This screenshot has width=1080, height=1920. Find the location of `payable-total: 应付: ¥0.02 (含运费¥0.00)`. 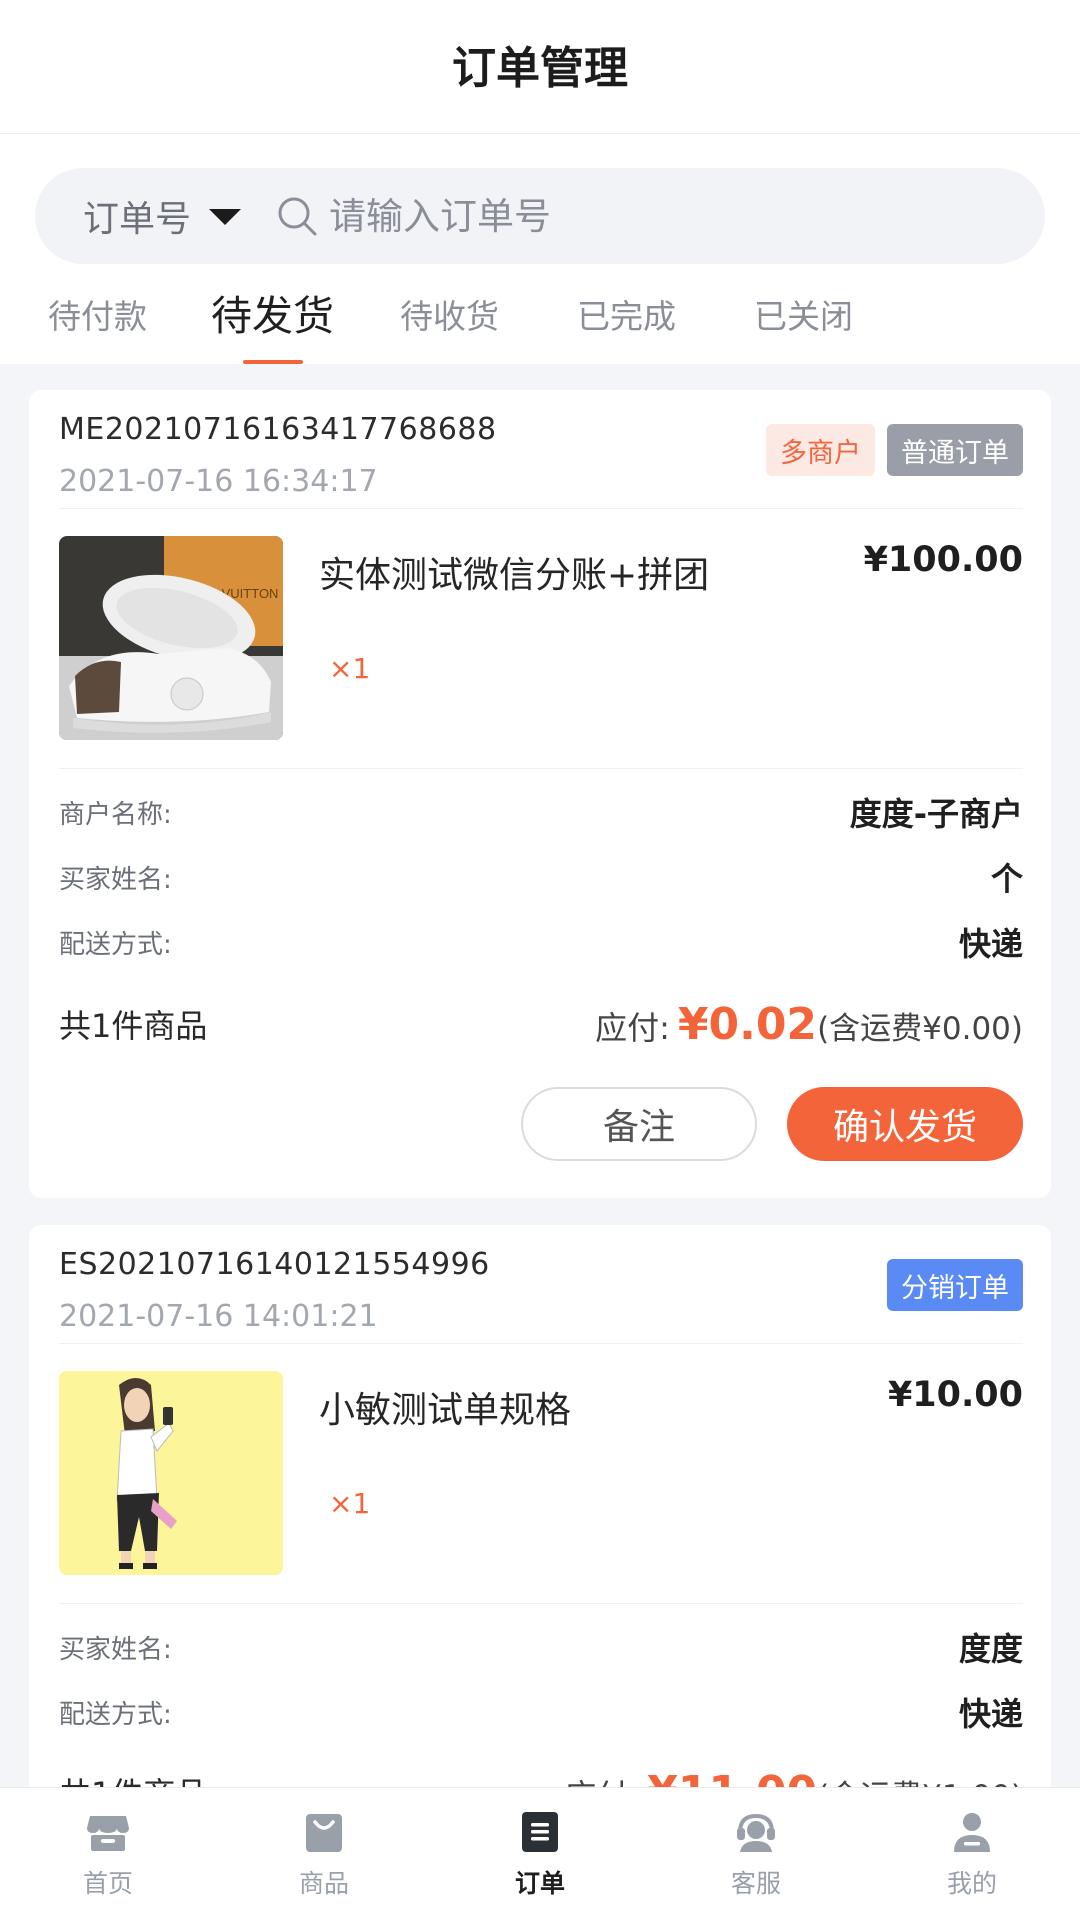

payable-total: 应付: ¥0.02 (含运费¥0.00) is located at coordinates (809, 1024).